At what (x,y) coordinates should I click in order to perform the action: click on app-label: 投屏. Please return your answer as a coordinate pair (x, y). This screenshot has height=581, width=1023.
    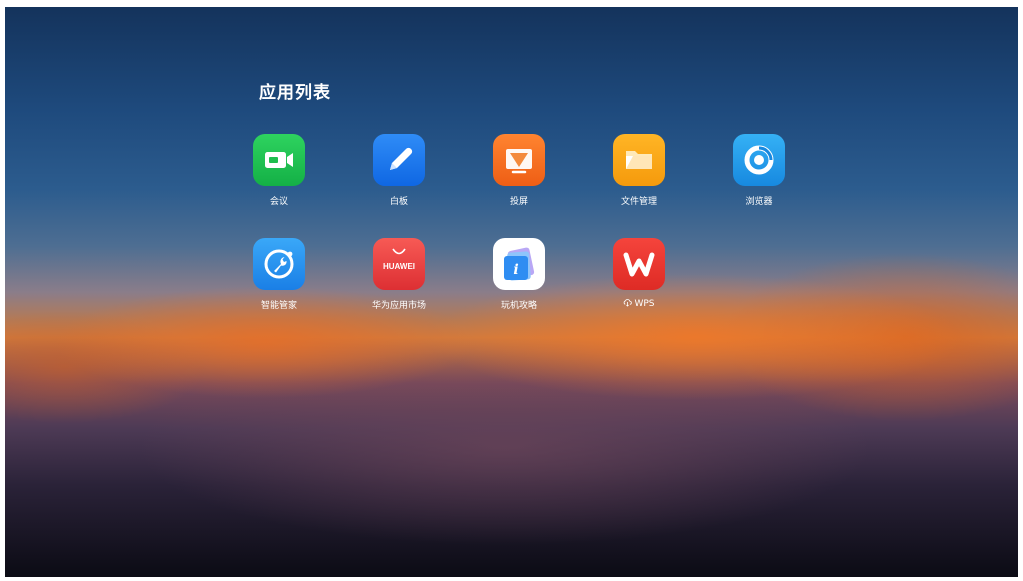
    Looking at the image, I should click on (518, 202).